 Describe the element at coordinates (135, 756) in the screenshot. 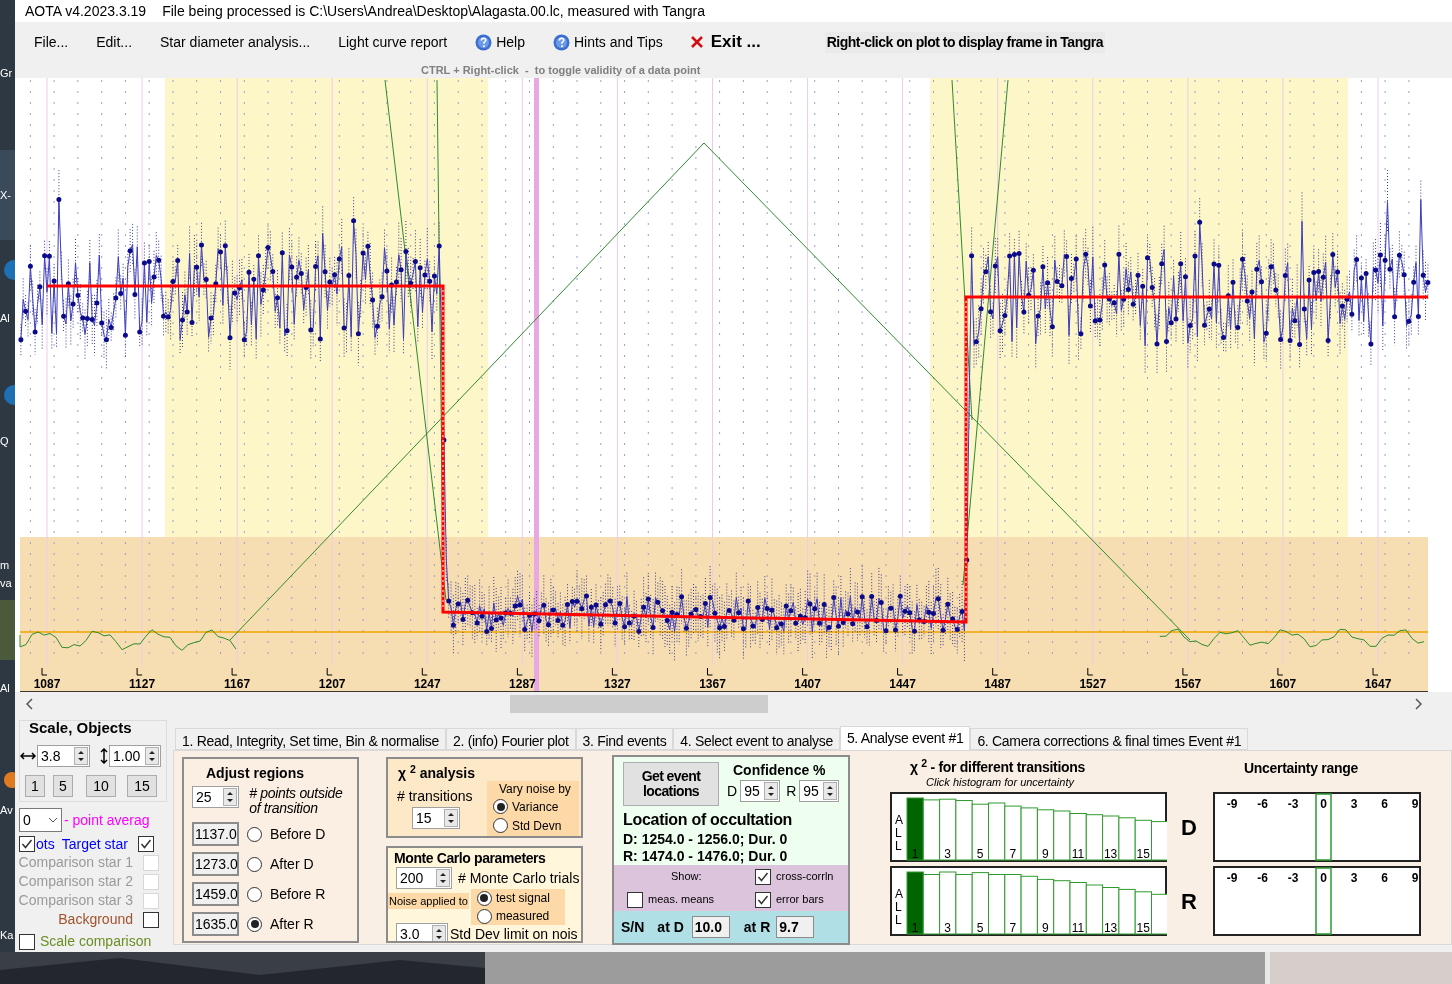

I see `spin-field: 1.00` at that location.